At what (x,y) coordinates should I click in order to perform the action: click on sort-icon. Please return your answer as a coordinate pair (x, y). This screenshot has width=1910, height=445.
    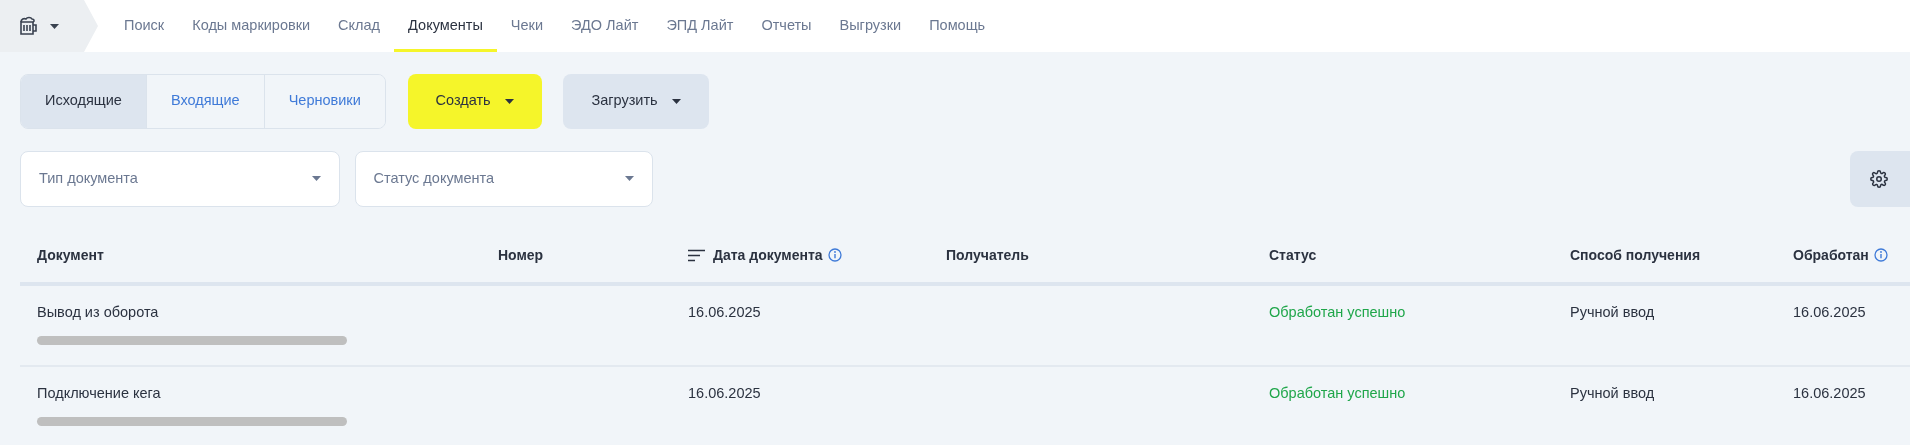
    Looking at the image, I should click on (696, 255).